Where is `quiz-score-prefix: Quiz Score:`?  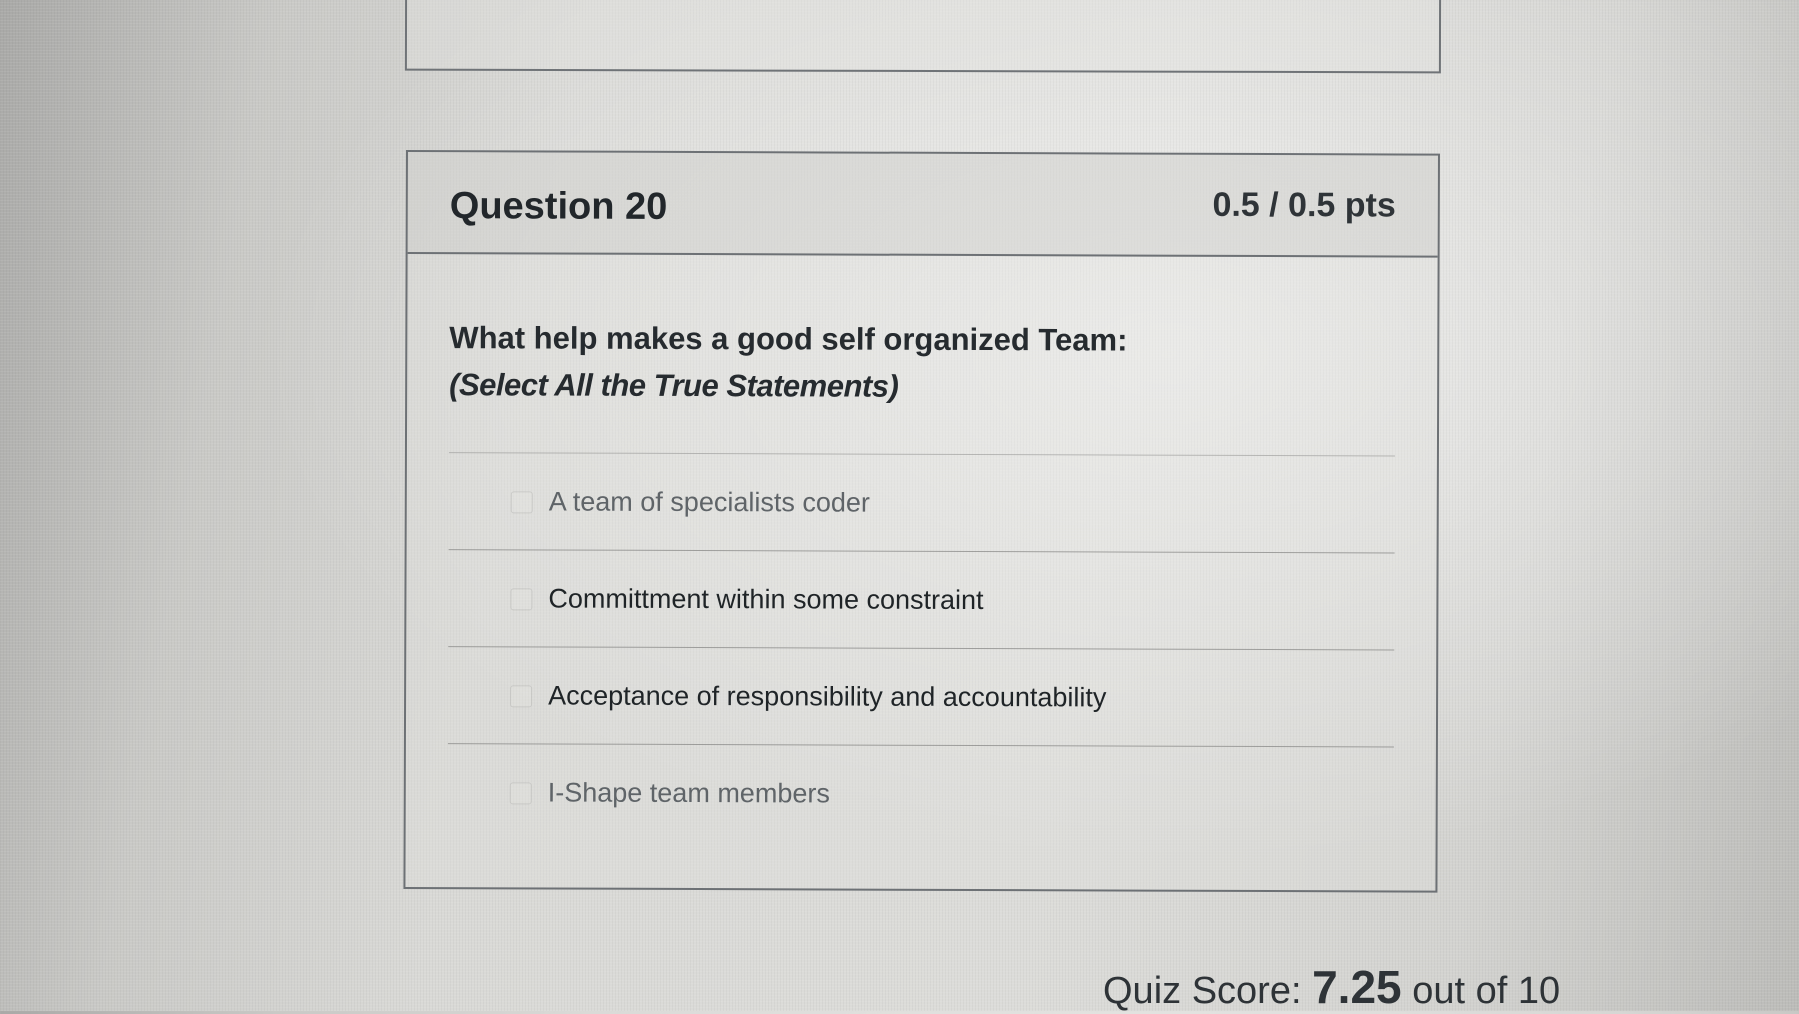
quiz-score-prefix: Quiz Score: is located at coordinates (1202, 991).